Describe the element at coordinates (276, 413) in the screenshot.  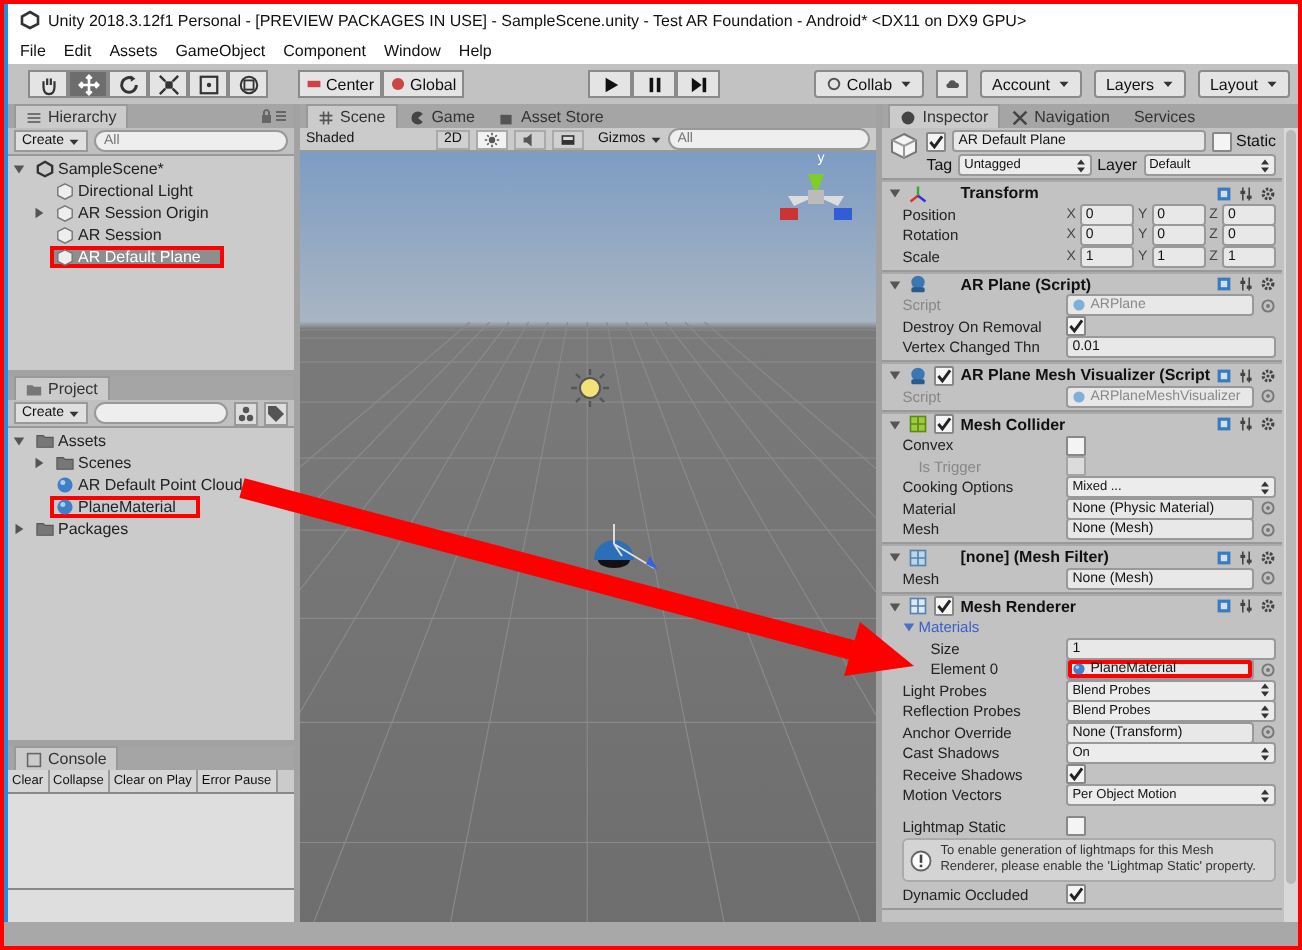
I see `tag-icon` at that location.